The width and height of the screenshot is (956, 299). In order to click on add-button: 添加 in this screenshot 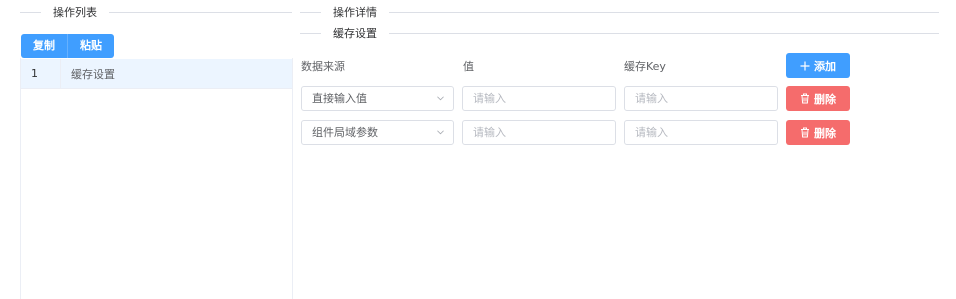, I will do `click(818, 65)`.